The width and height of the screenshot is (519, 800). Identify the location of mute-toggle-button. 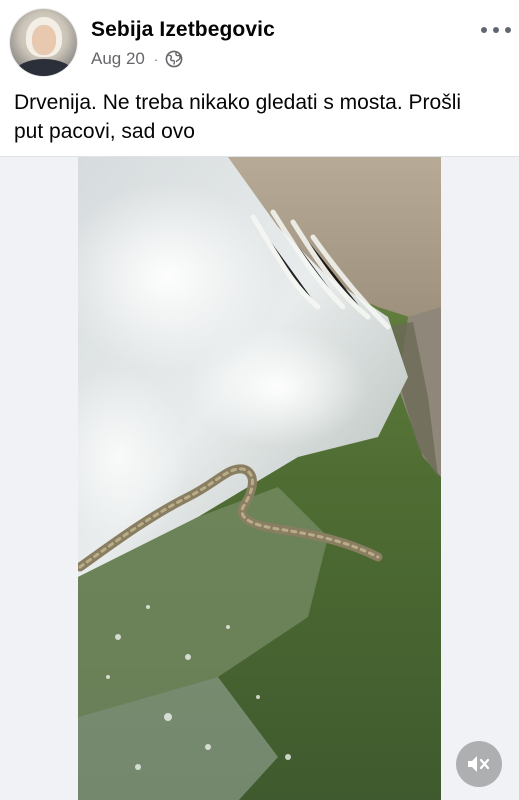
(479, 764).